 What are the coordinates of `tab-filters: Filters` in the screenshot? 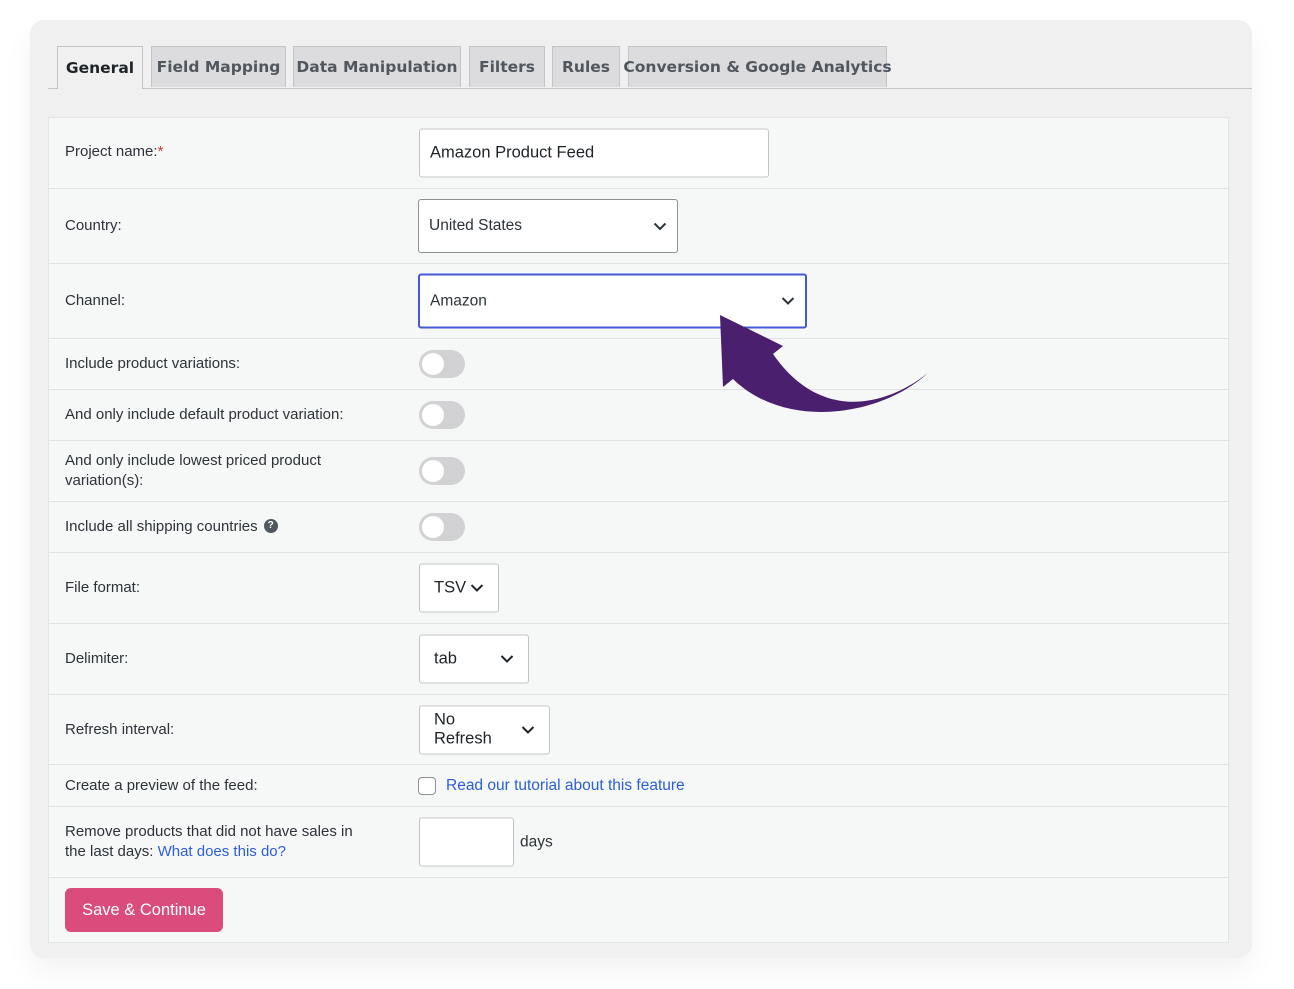 It's located at (507, 66).